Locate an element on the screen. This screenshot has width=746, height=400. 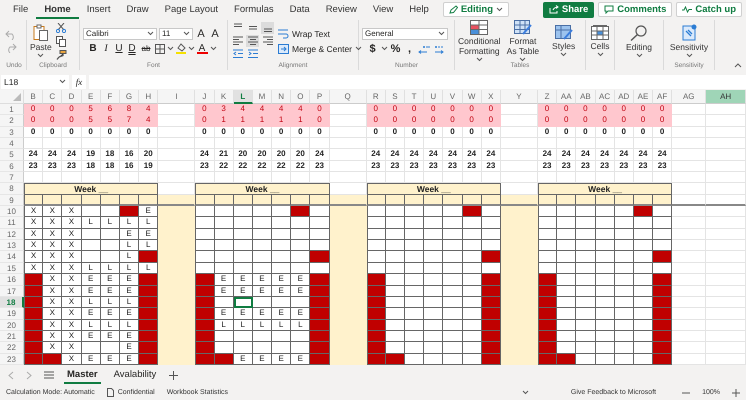
tables-button: Format As Table is located at coordinates (523, 41).